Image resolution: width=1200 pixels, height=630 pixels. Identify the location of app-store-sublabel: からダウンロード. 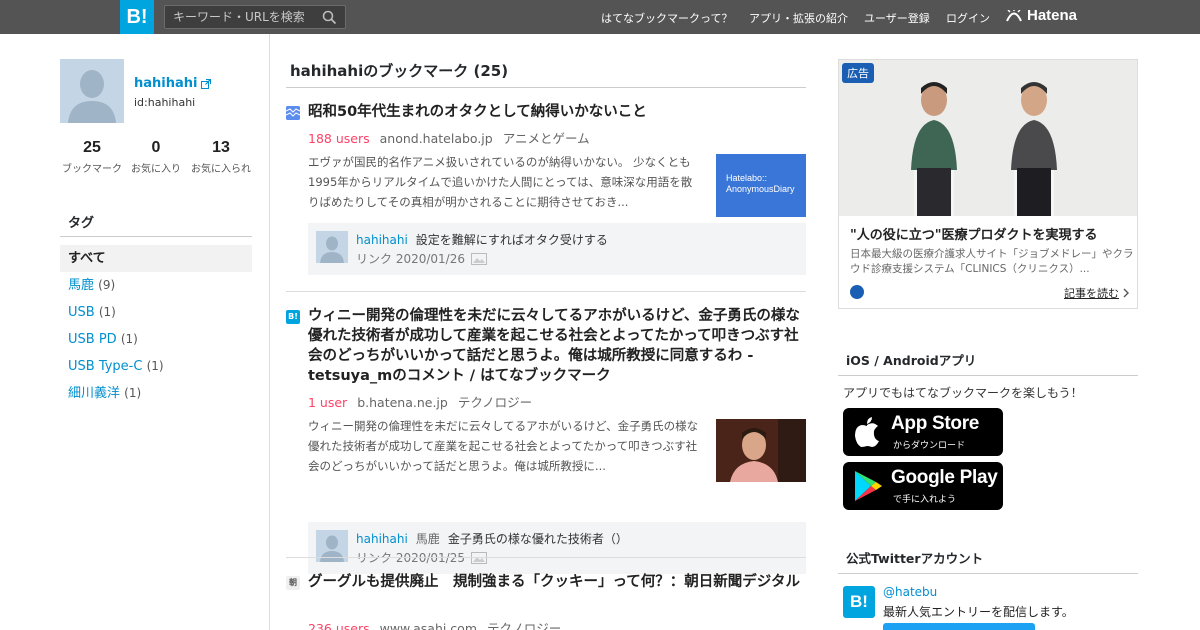
(929, 446).